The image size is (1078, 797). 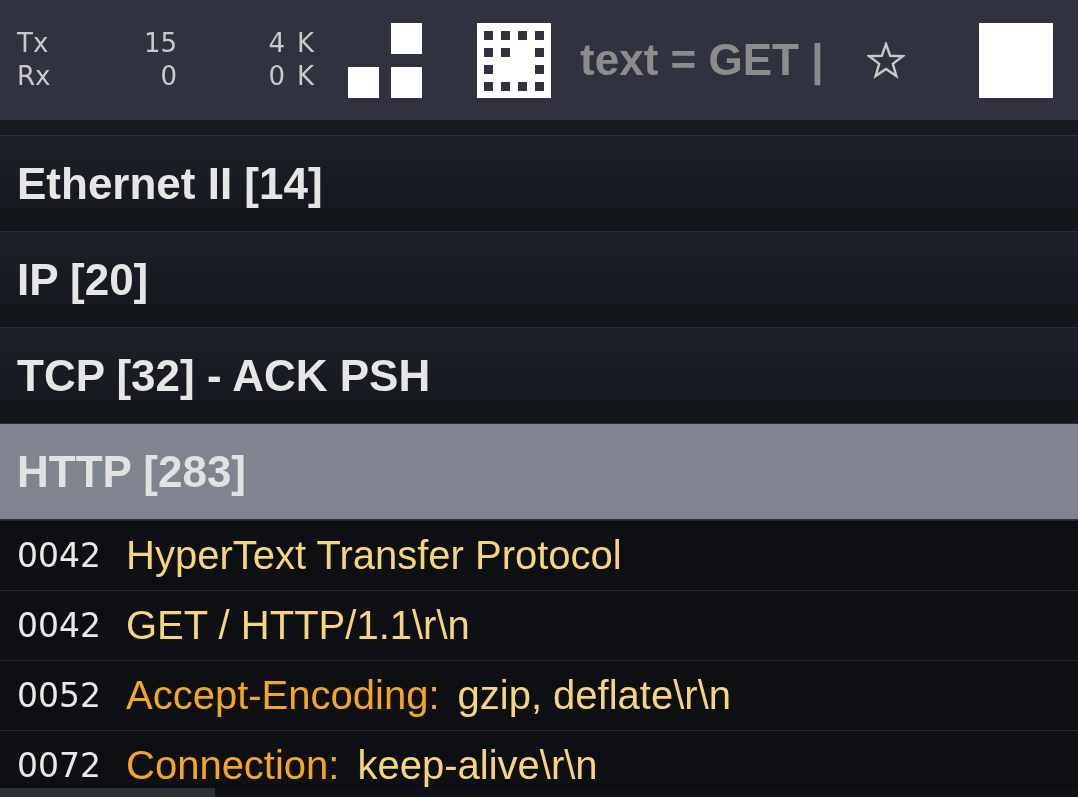 I want to click on byte-offset: 0072, so click(x=59, y=765).